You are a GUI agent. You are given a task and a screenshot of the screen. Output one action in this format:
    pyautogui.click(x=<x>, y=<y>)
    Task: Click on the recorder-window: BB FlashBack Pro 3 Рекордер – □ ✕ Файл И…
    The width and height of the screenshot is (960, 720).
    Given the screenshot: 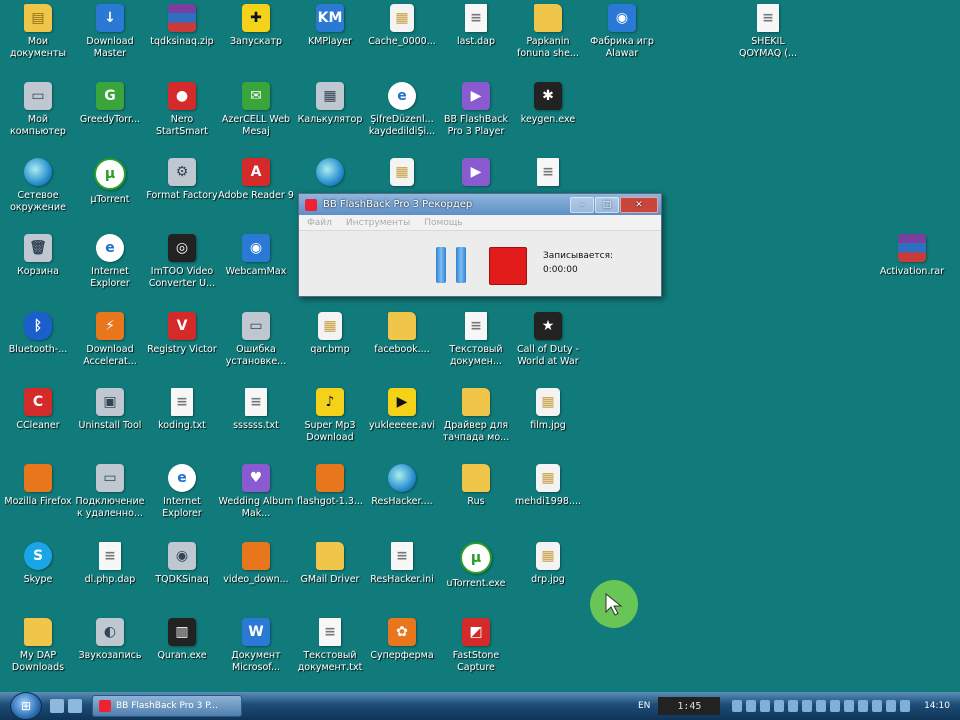 What is the action you would take?
    pyautogui.click(x=480, y=245)
    